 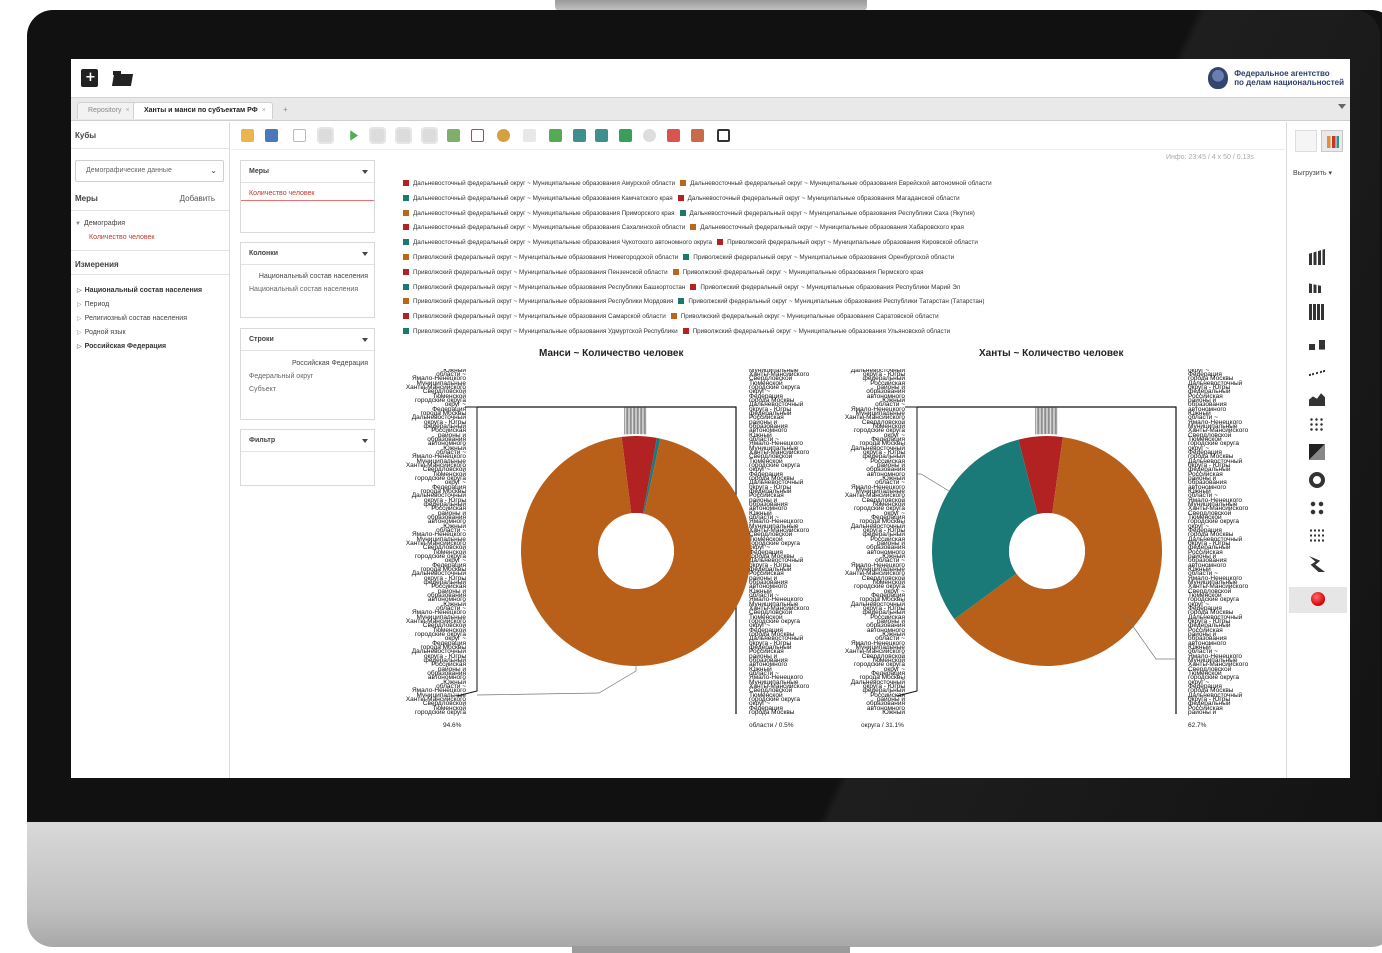 What do you see at coordinates (1317, 342) in the screenshot?
I see `grouped-bar-icon` at bounding box center [1317, 342].